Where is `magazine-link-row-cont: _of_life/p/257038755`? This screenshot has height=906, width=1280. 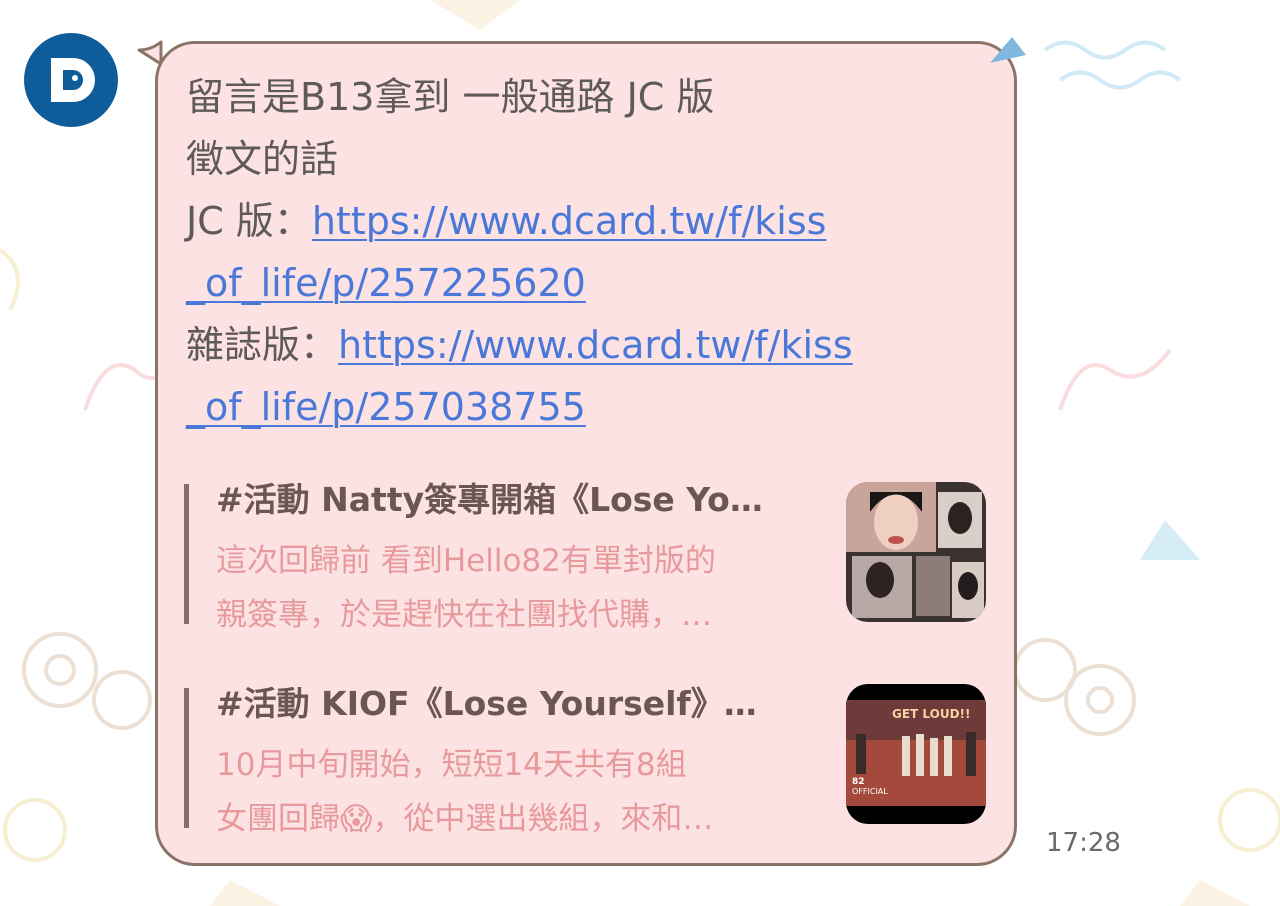
magazine-link-row-cont: _of_life/p/257038755 is located at coordinates (581, 407).